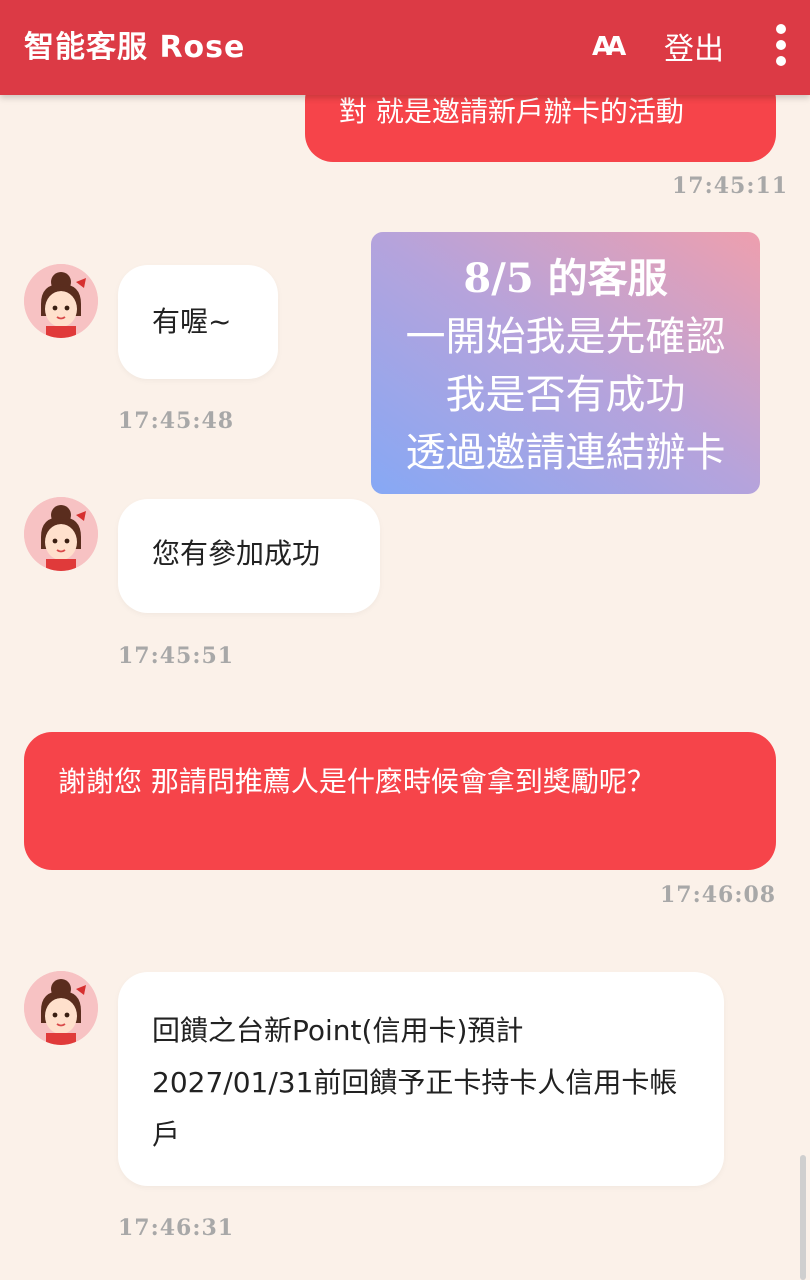 This screenshot has height=1280, width=810. I want to click on message-text: 您有參加成功, so click(236, 553).